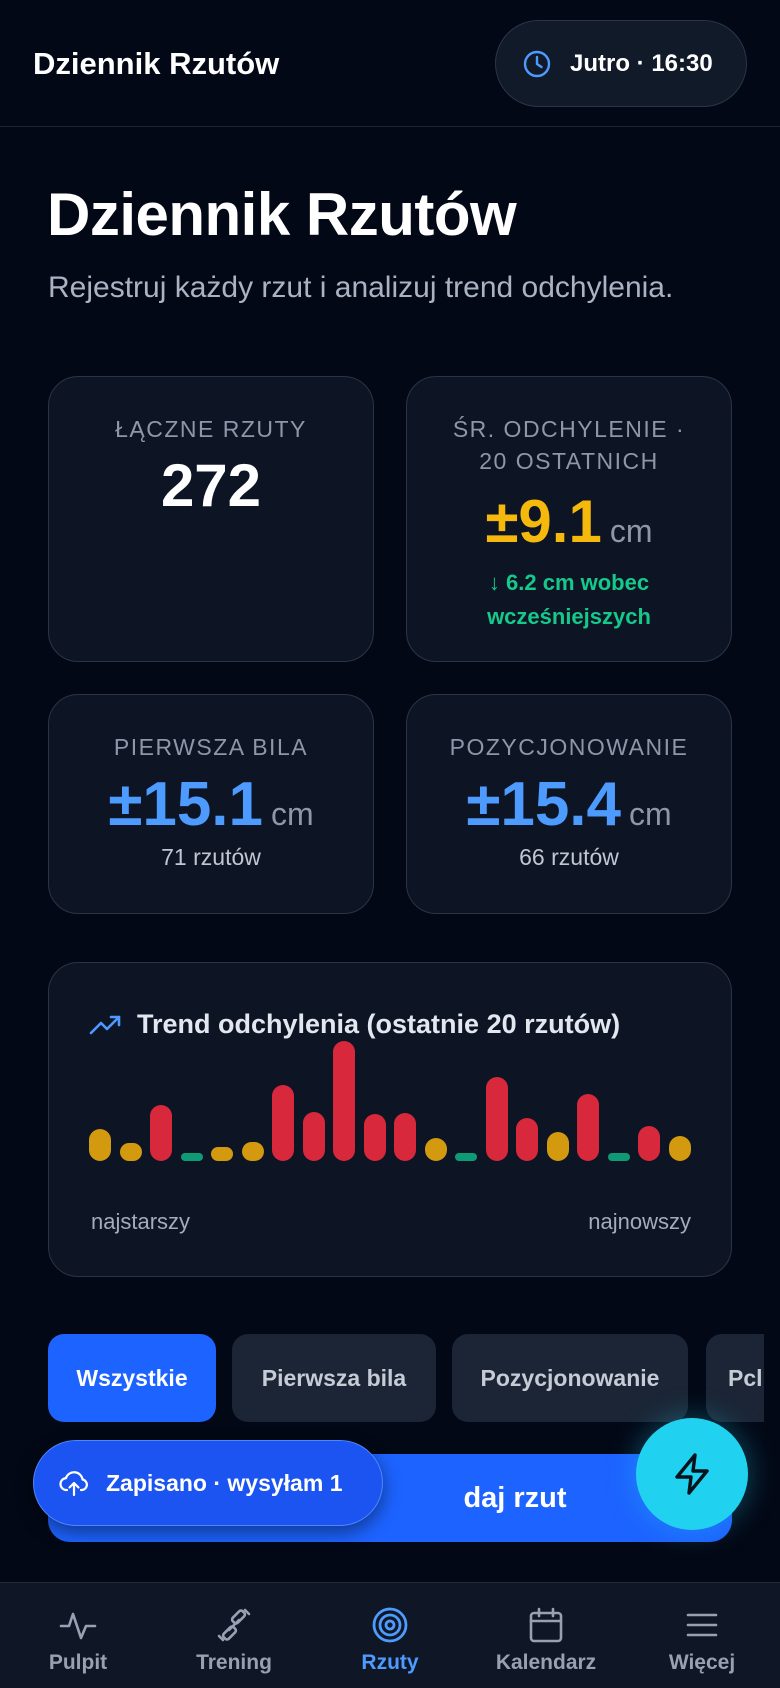  What do you see at coordinates (211, 857) in the screenshot?
I see `stat-count: 71 rzutów` at bounding box center [211, 857].